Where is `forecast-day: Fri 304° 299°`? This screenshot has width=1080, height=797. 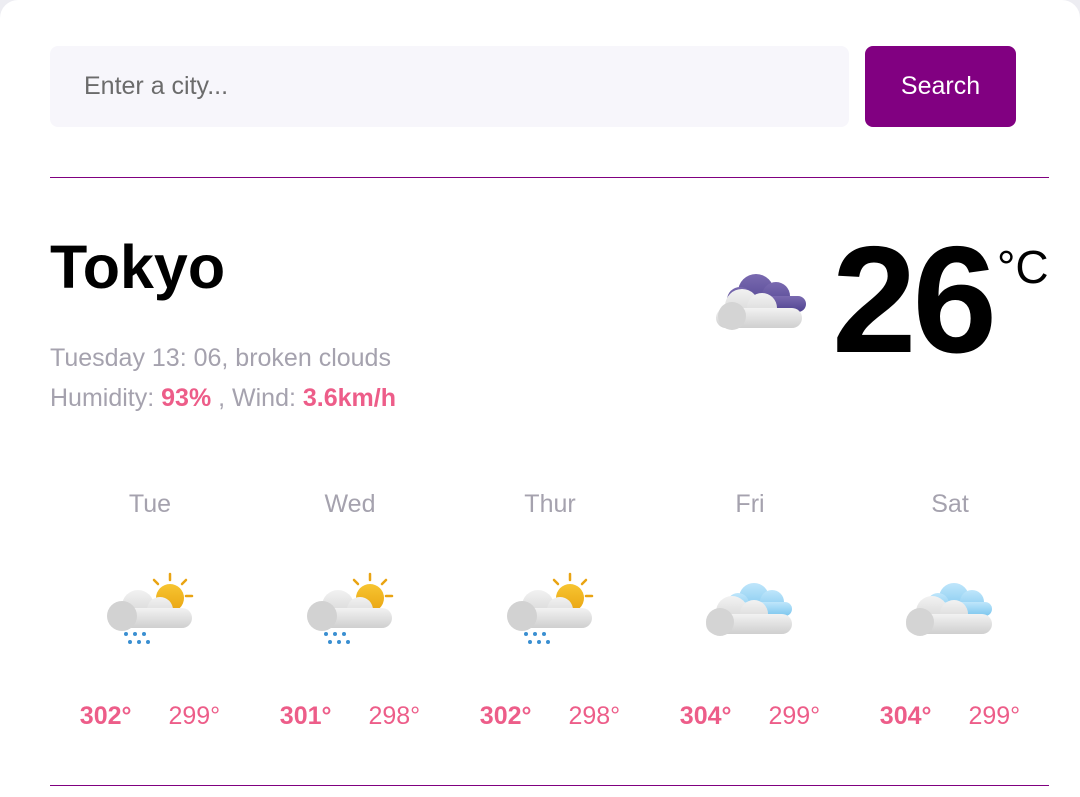
forecast-day: Fri 304° 299° is located at coordinates (750, 615).